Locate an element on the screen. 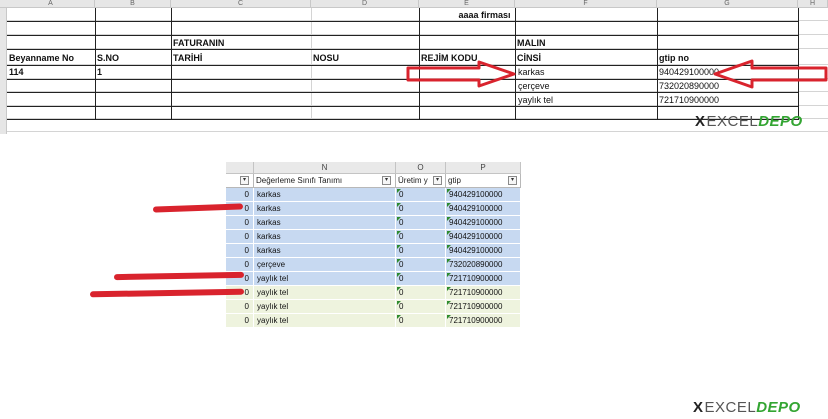 The width and height of the screenshot is (828, 419). table-row: 0 çerçeve 0 732020890000 is located at coordinates (373, 265).